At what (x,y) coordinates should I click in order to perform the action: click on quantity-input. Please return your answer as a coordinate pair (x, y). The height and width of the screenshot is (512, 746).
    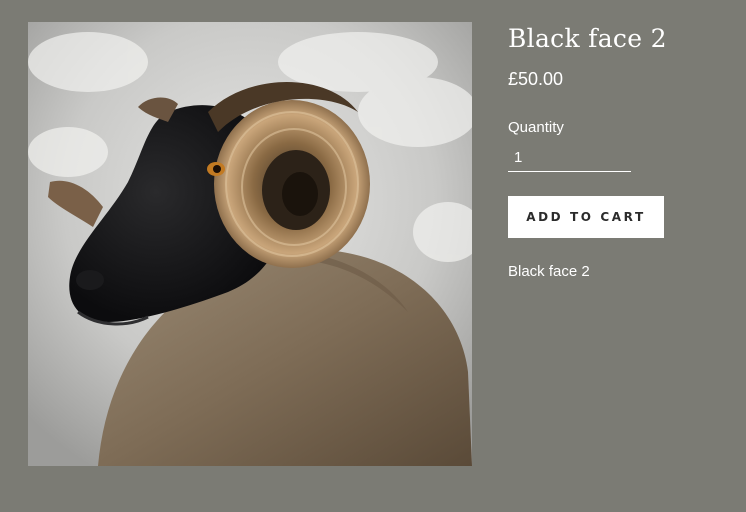
    Looking at the image, I should click on (569, 158).